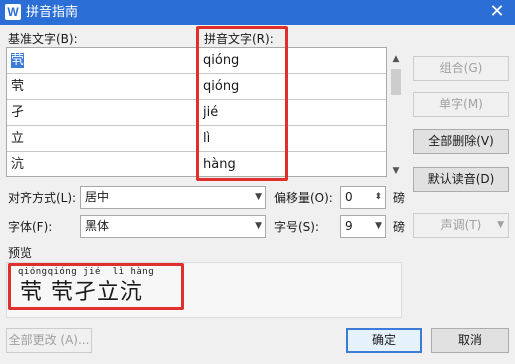  Describe the element at coordinates (293, 112) in the screenshot. I see `pinyin-cell: jié` at that location.